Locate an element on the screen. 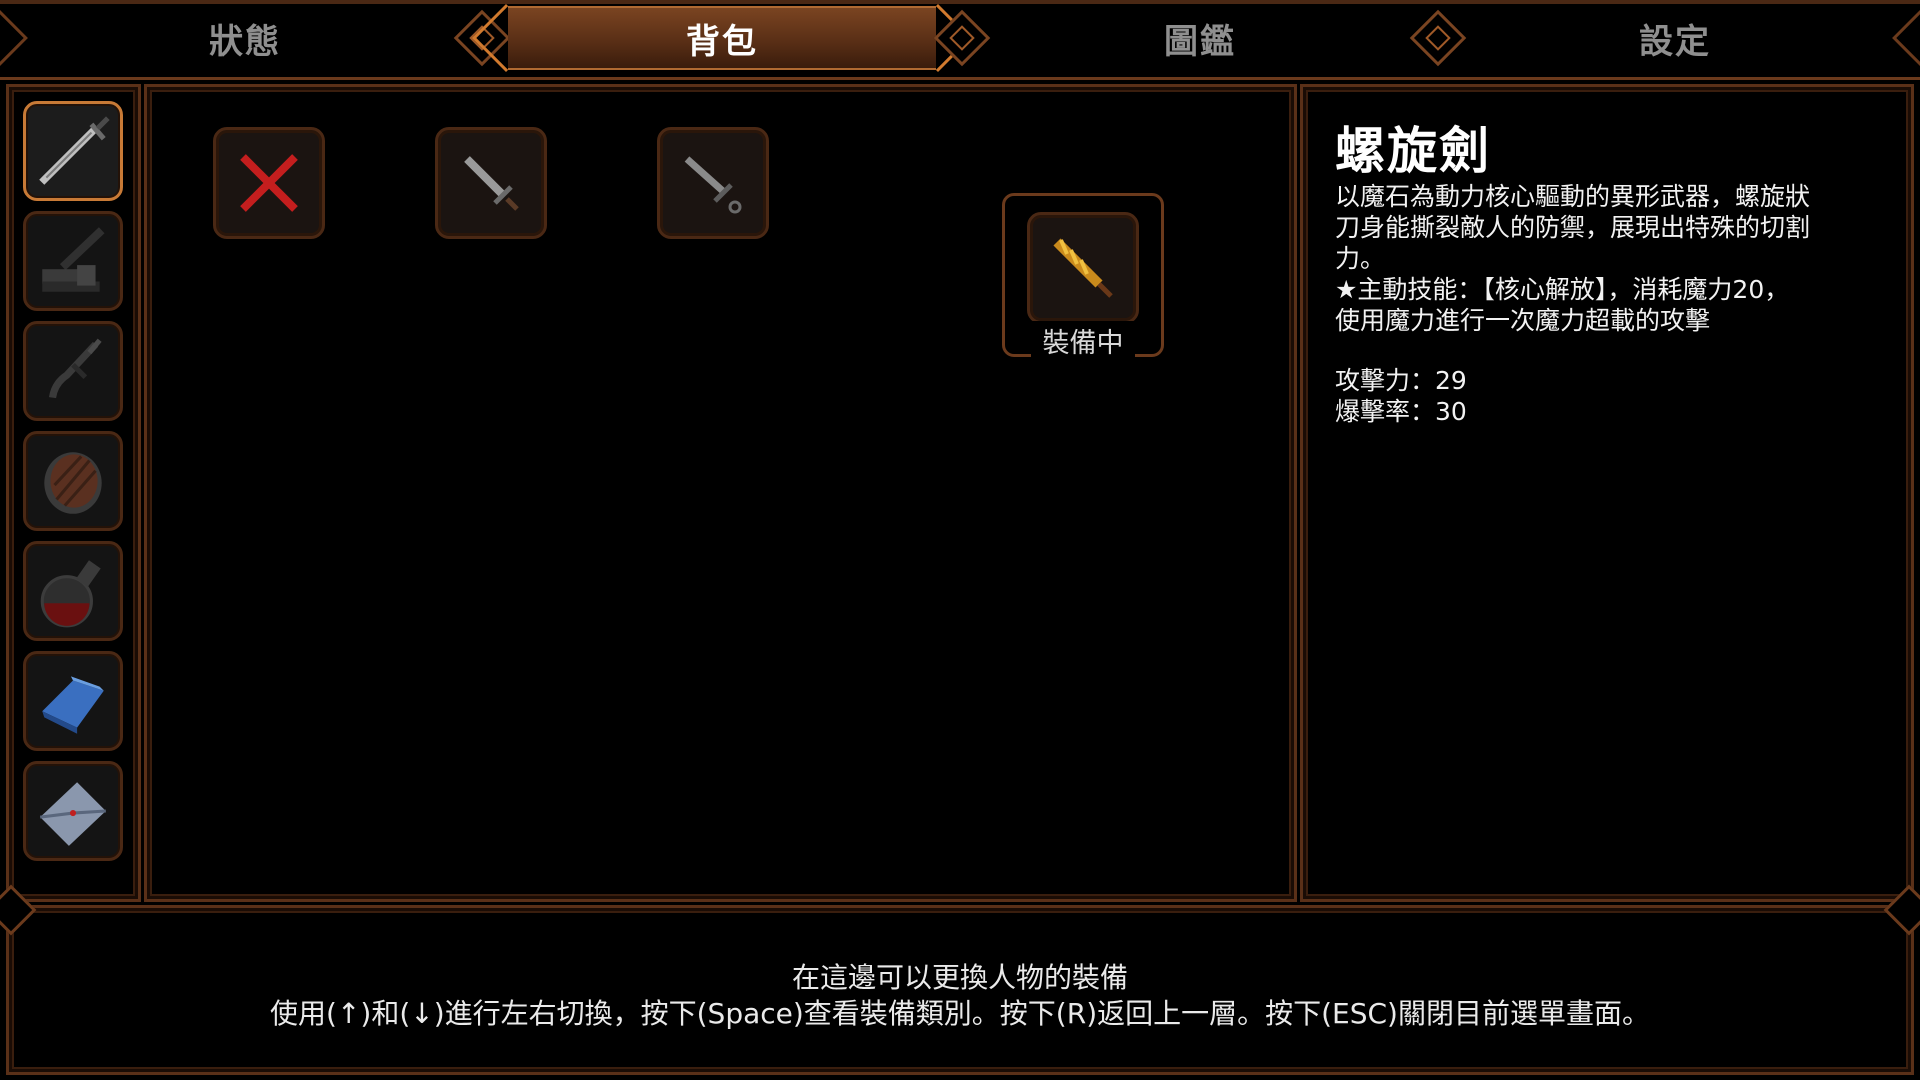 This screenshot has height=1080, width=1920. letter-icon is located at coordinates (73, 814).